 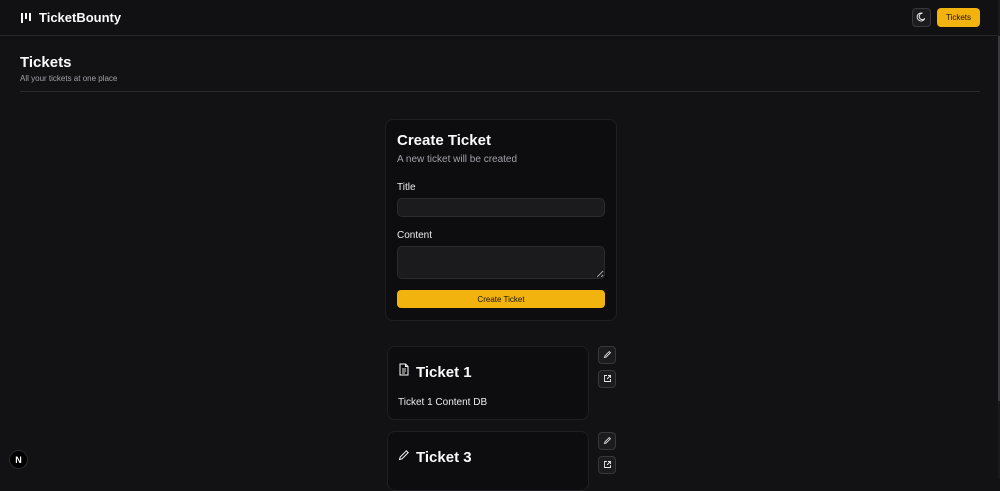 What do you see at coordinates (404, 372) in the screenshot?
I see `file-text-icon` at bounding box center [404, 372].